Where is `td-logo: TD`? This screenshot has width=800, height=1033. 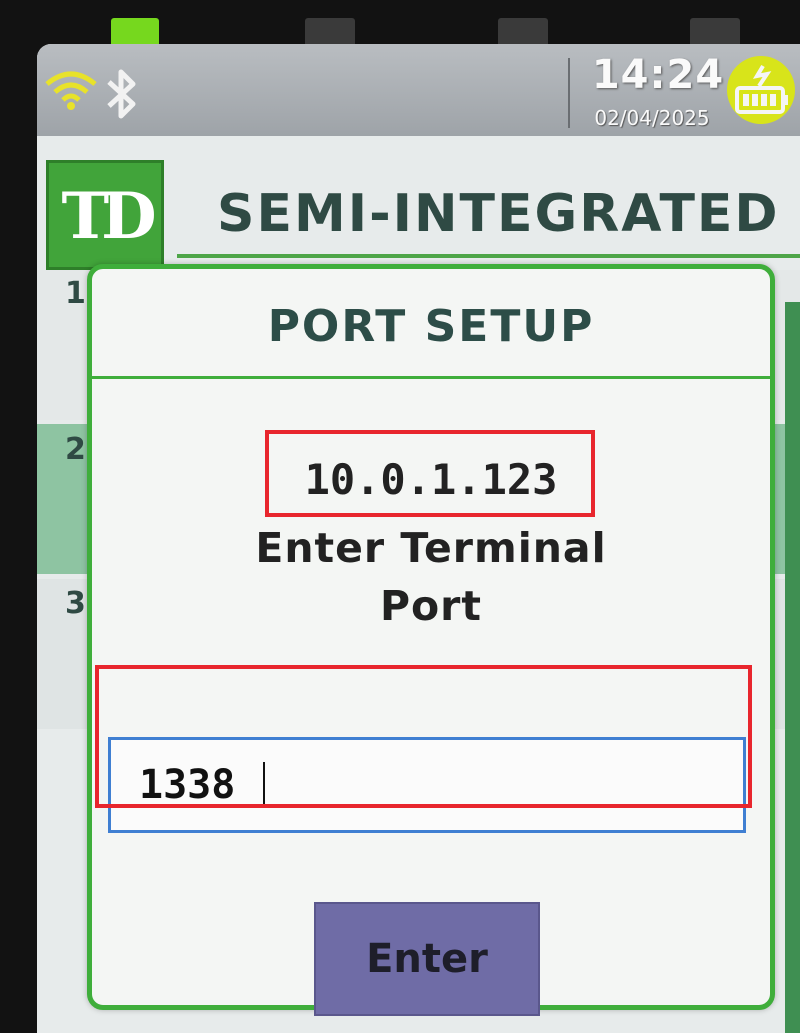
td-logo: TD is located at coordinates (105, 215).